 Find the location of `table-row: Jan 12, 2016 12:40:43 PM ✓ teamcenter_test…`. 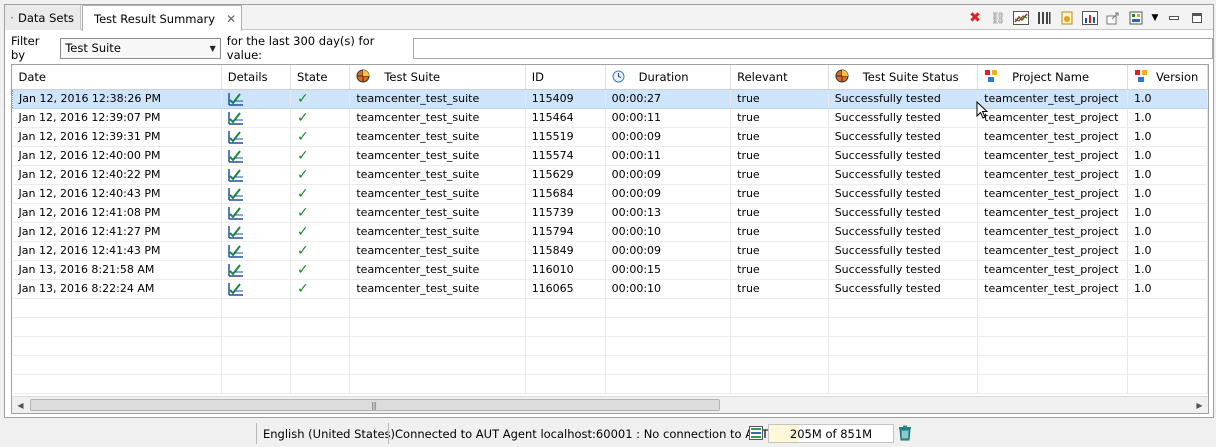

table-row: Jan 12, 2016 12:40:43 PM ✓ teamcenter_test… is located at coordinates (610, 194).